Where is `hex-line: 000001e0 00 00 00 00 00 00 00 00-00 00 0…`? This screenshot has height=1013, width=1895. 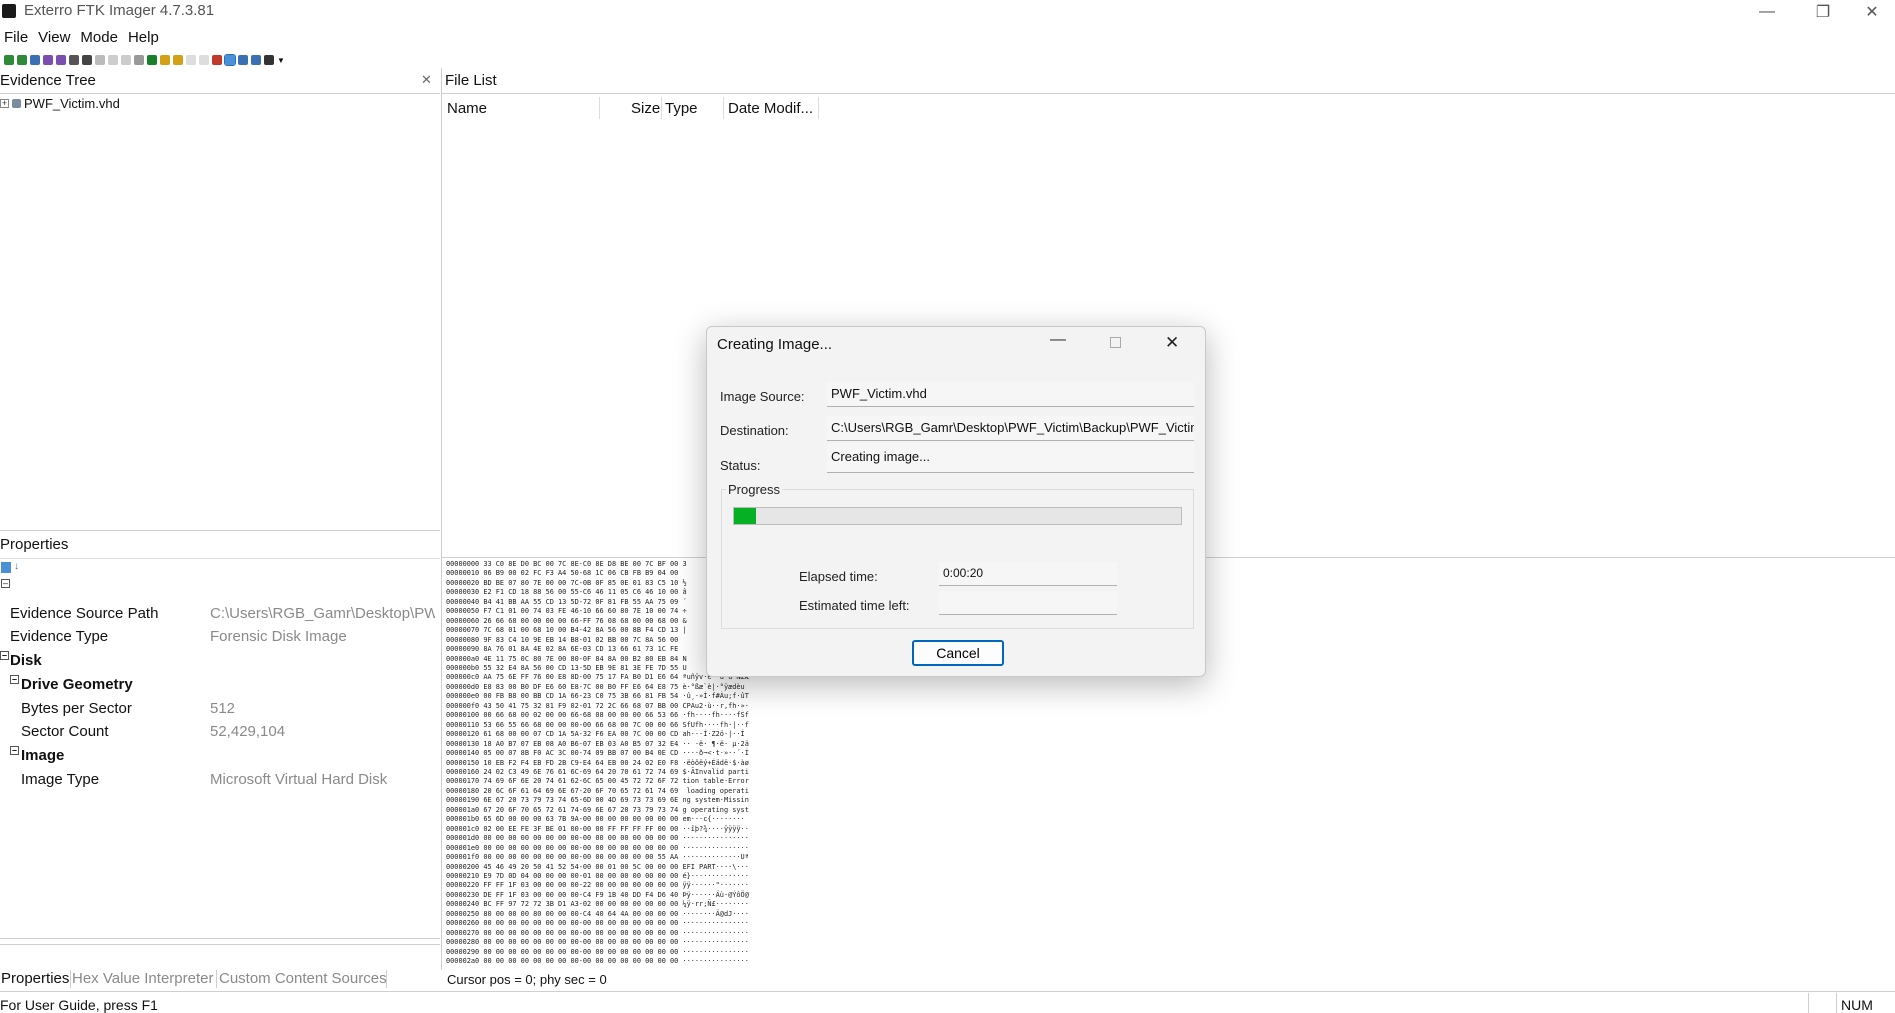 hex-line: 000001e0 00 00 00 00 00 00 00 00-00 00 0… is located at coordinates (597, 847).